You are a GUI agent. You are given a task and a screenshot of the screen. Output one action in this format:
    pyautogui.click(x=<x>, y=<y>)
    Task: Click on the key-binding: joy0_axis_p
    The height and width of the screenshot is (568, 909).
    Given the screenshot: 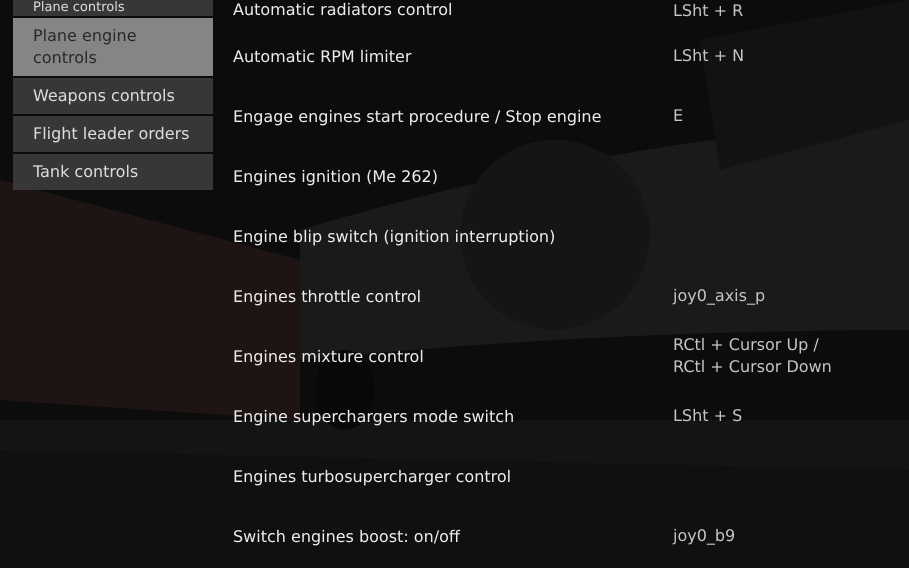 What is the action you would take?
    pyautogui.click(x=719, y=296)
    